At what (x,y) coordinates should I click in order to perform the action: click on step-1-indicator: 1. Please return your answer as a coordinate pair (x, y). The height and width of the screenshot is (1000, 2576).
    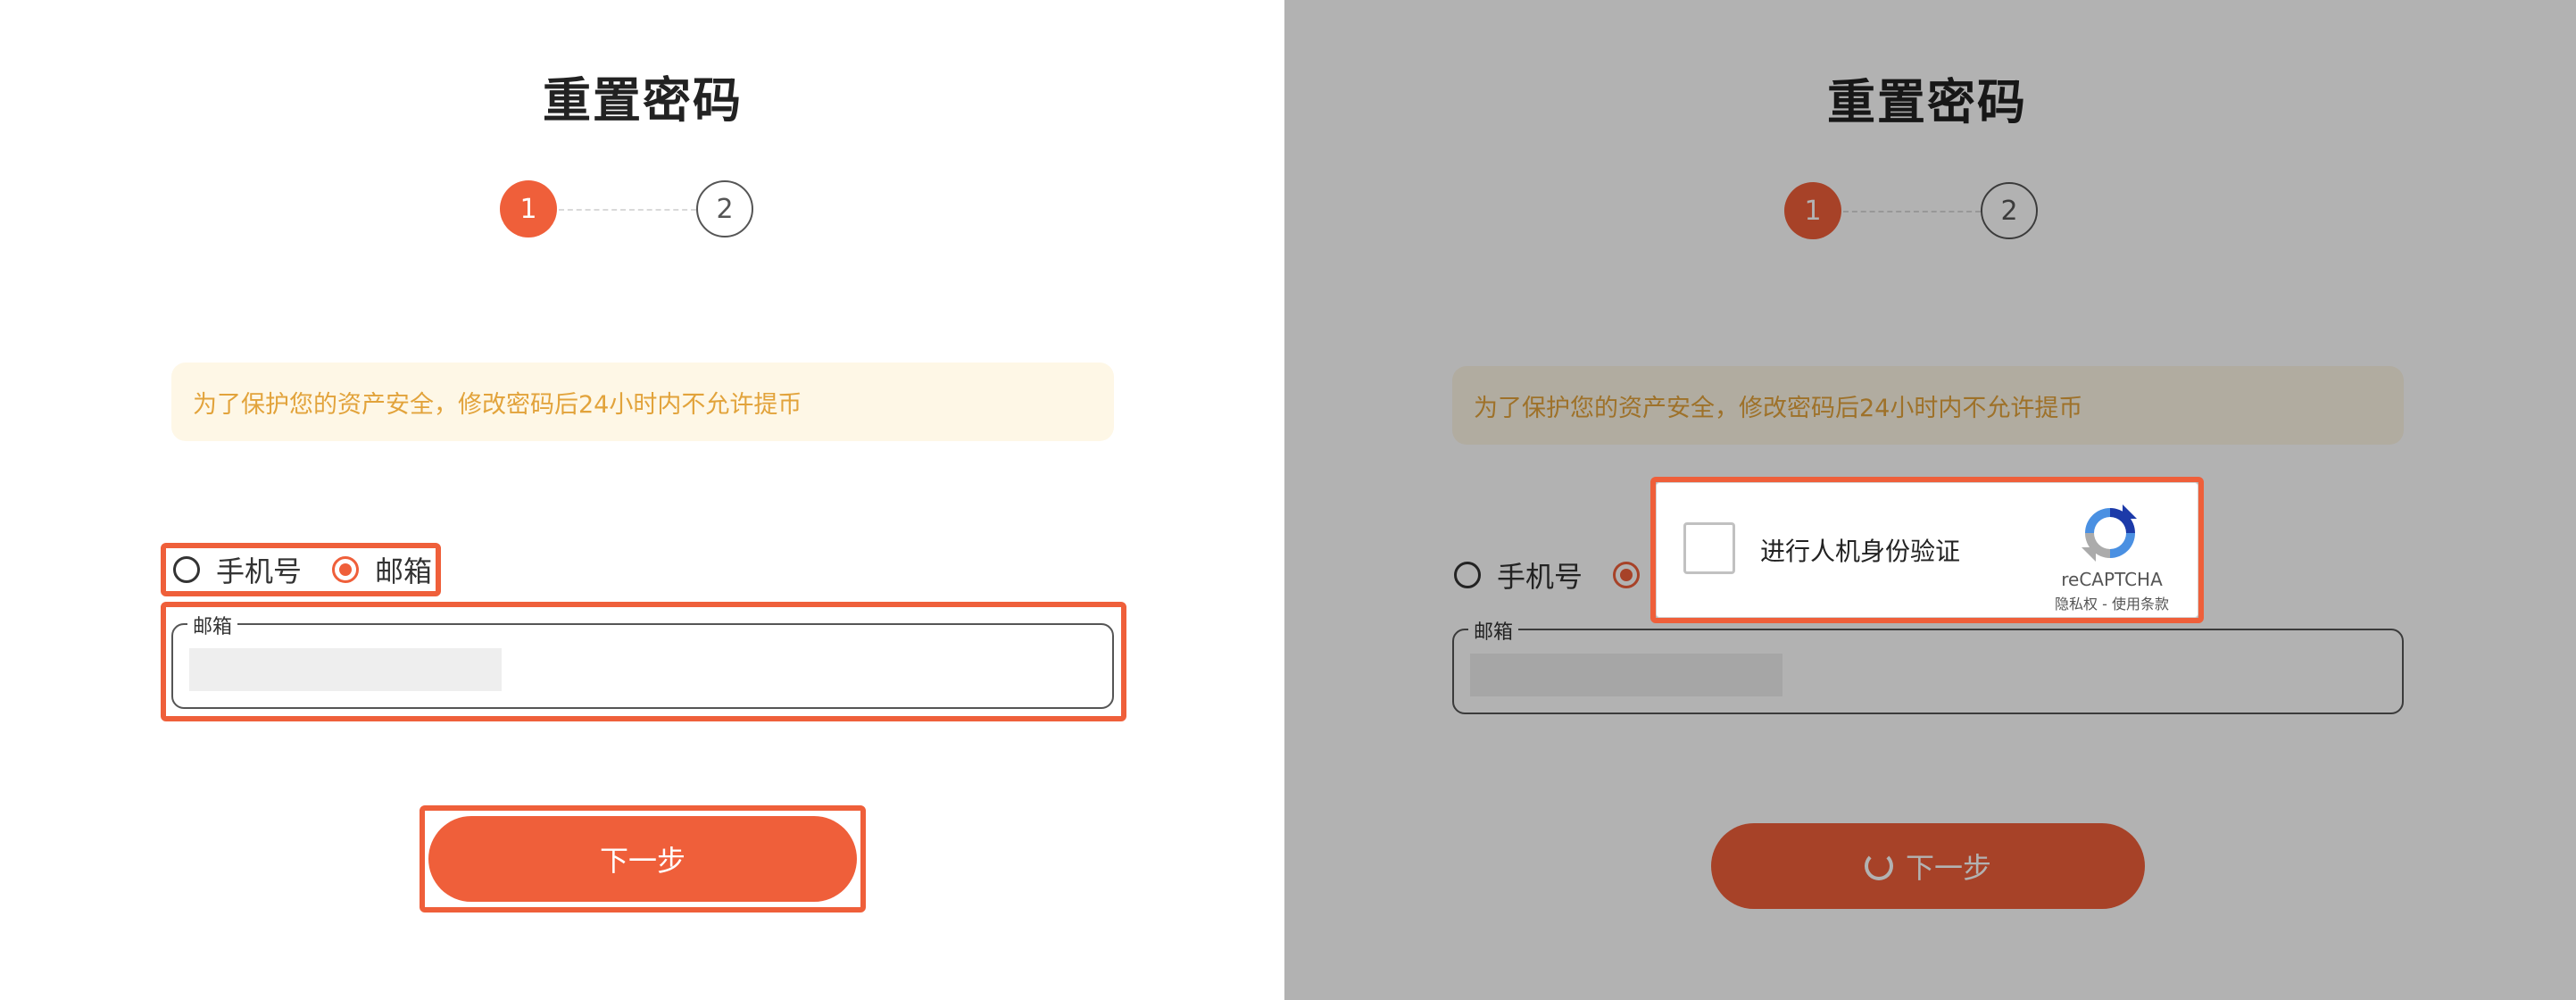
    Looking at the image, I should click on (528, 209).